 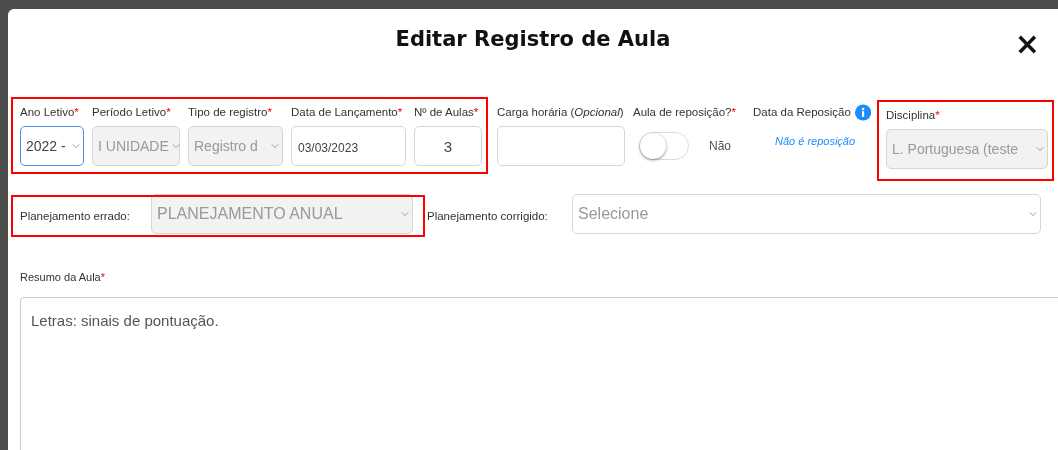 What do you see at coordinates (62, 277) in the screenshot?
I see `field-label: Resumo da Aula*` at bounding box center [62, 277].